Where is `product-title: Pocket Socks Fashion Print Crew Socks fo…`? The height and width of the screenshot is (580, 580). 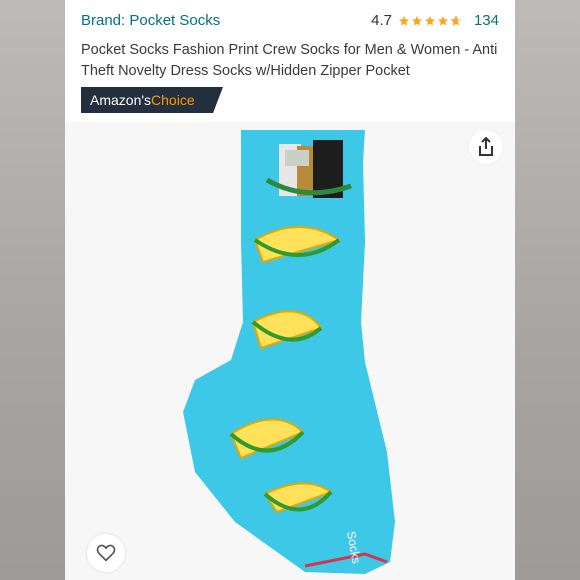
product-title: Pocket Socks Fashion Print Crew Socks fo… is located at coordinates (289, 60).